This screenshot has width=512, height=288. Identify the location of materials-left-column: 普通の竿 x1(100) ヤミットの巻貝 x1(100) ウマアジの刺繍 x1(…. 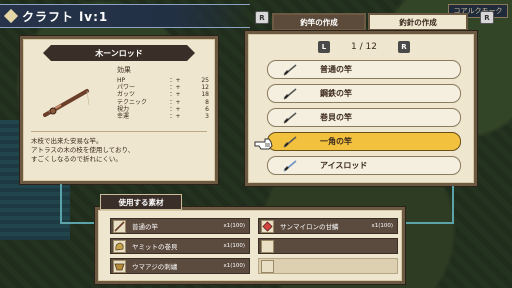
(180, 248).